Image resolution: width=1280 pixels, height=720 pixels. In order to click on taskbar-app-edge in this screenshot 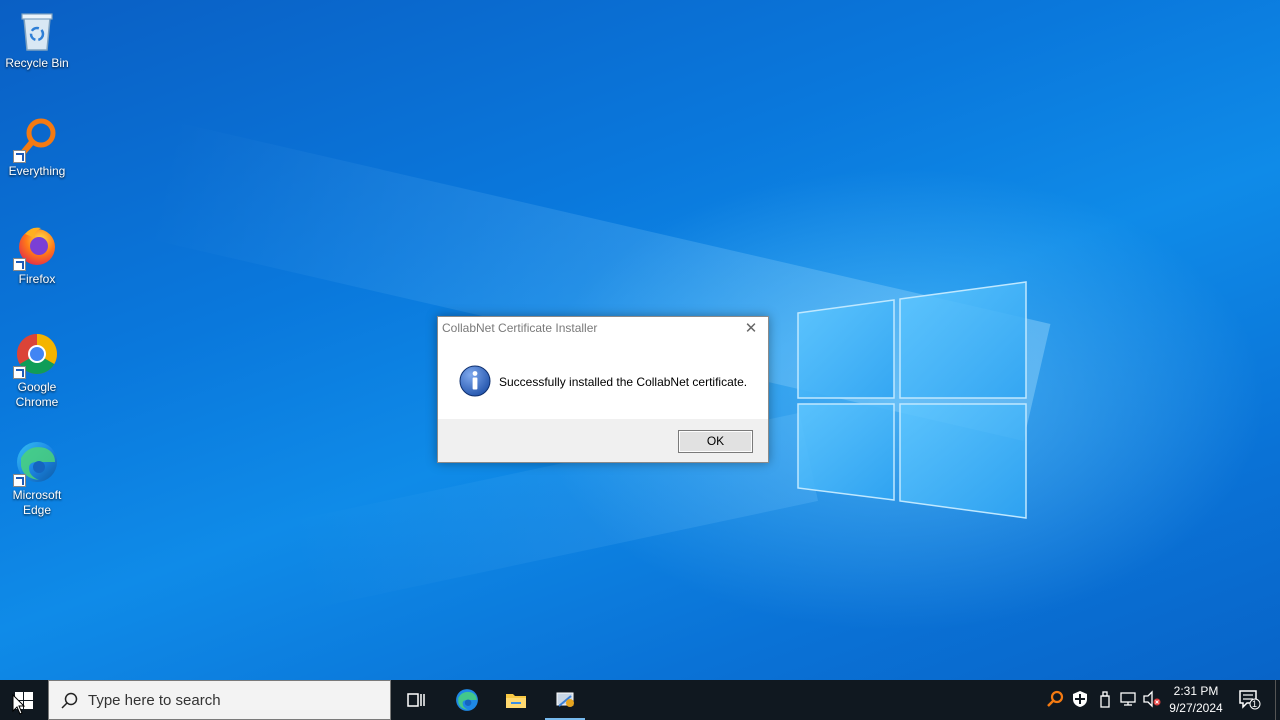, I will do `click(467, 700)`.